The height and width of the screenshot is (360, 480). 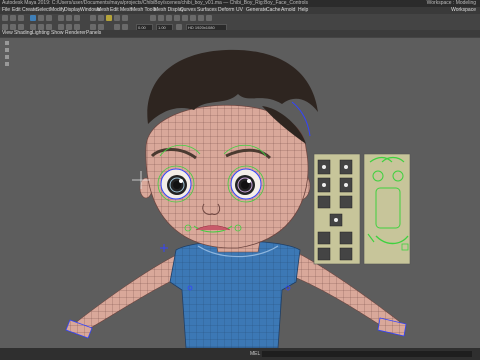 What do you see at coordinates (93, 18) in the screenshot?
I see `history-icon` at bounding box center [93, 18].